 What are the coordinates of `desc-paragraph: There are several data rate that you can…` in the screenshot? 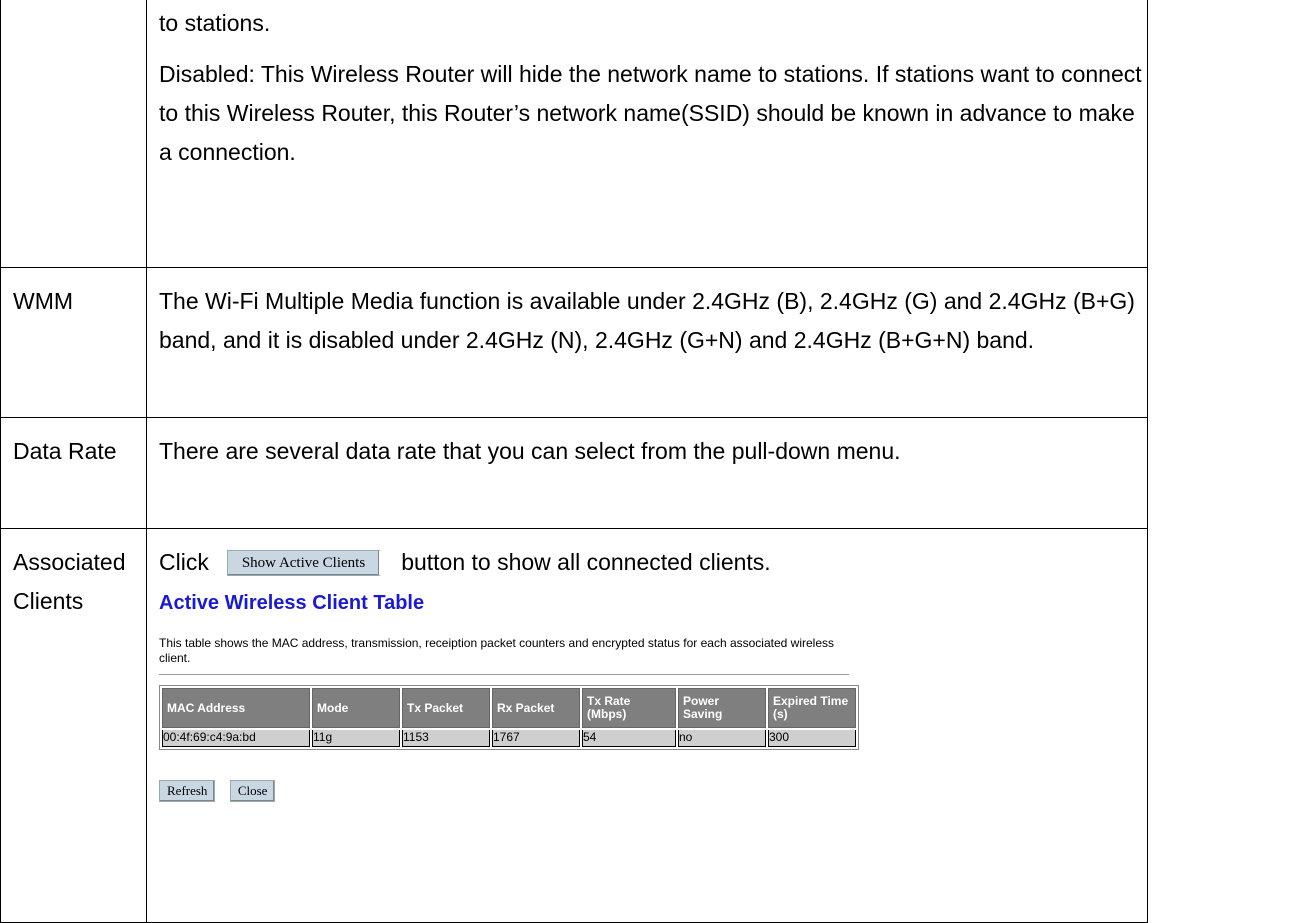 It's located at (530, 451).